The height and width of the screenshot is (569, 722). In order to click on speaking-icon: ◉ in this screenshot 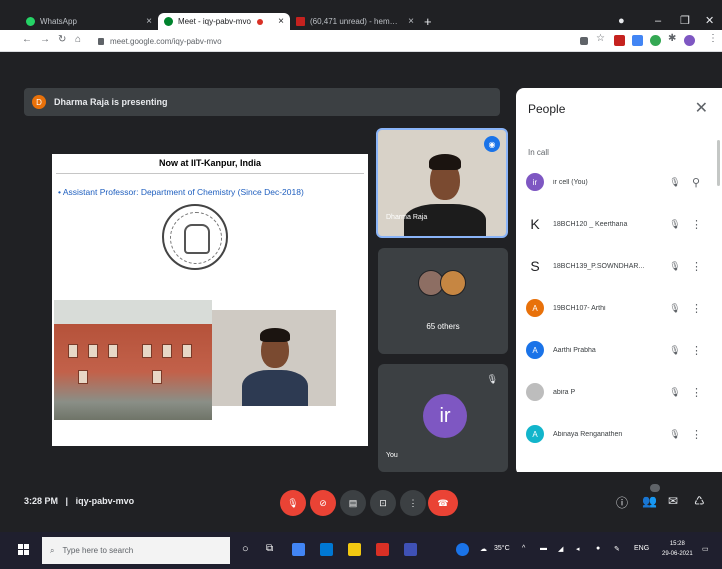, I will do `click(492, 144)`.